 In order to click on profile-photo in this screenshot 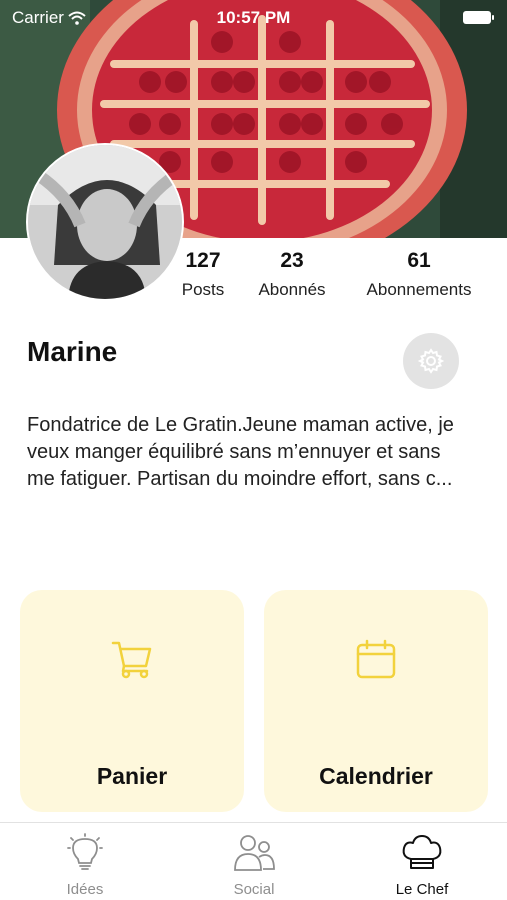, I will do `click(105, 222)`.